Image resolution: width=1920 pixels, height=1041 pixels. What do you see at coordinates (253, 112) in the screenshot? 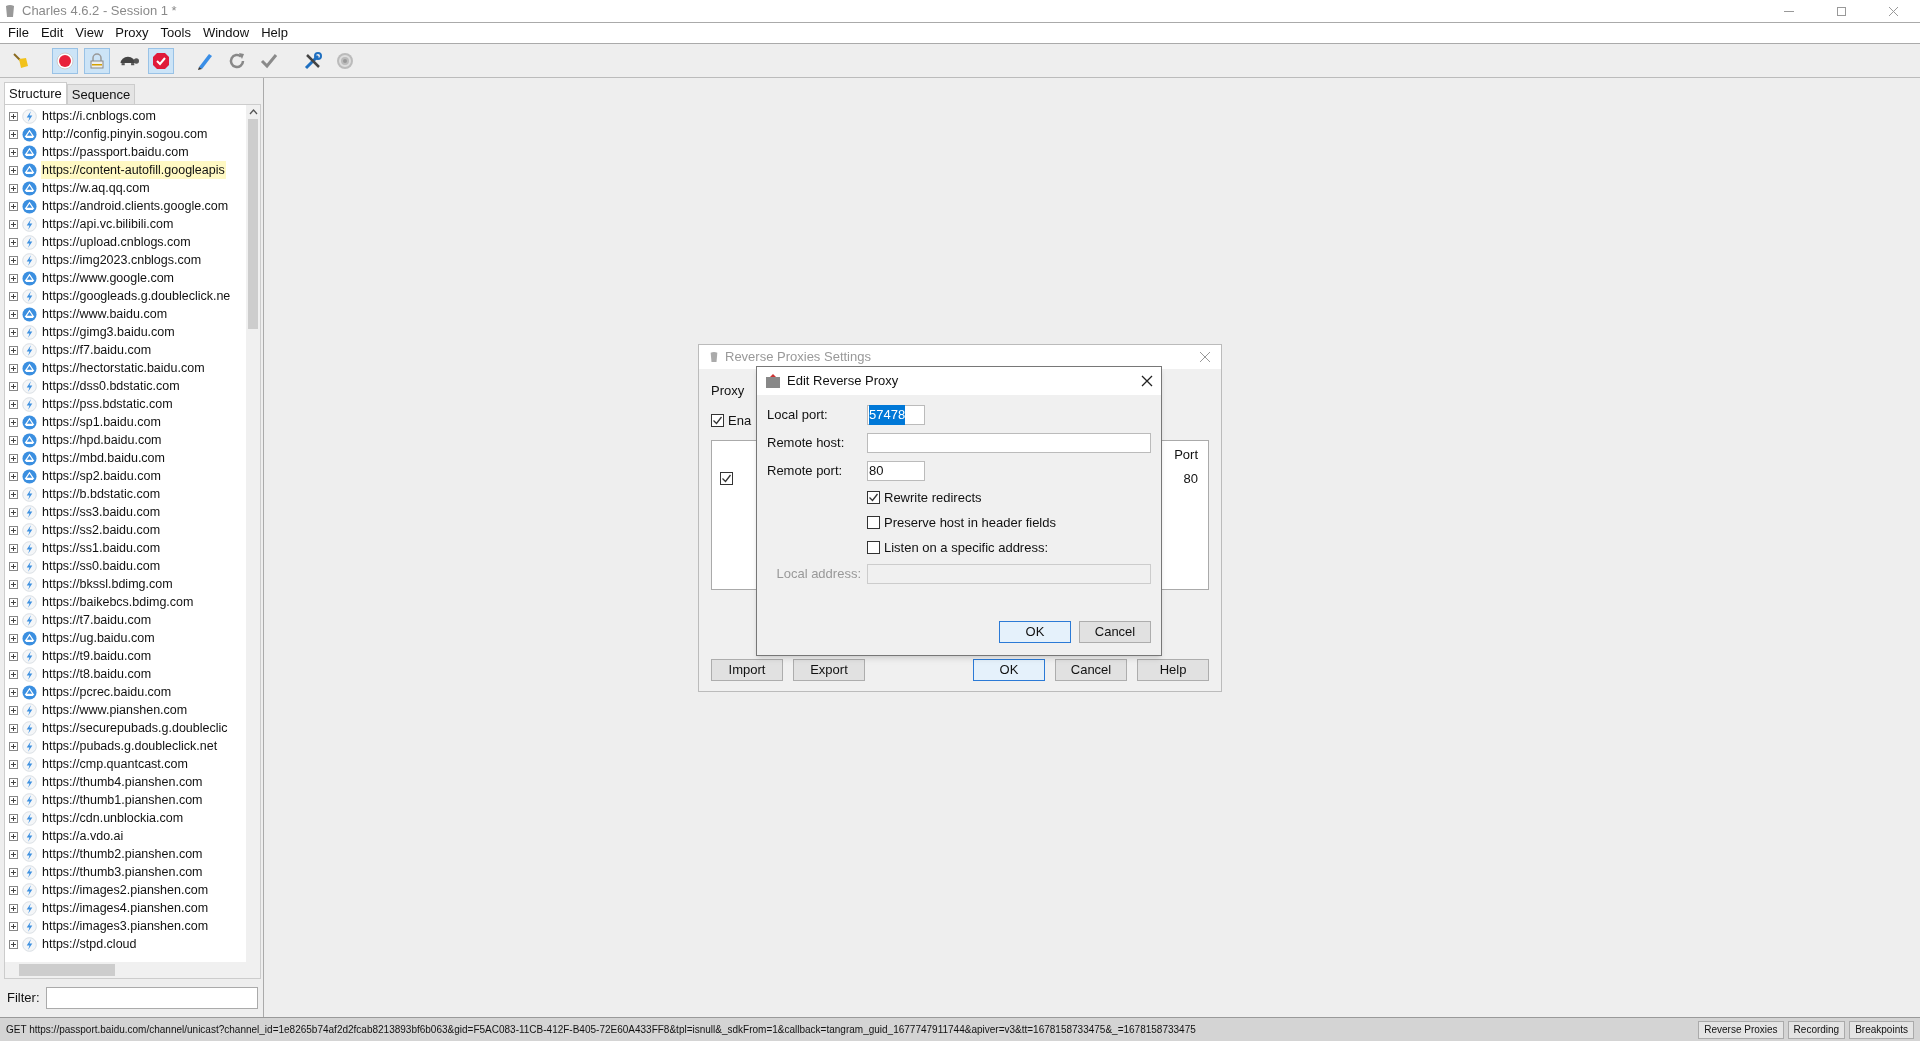
I see `scroll-up-icon` at bounding box center [253, 112].